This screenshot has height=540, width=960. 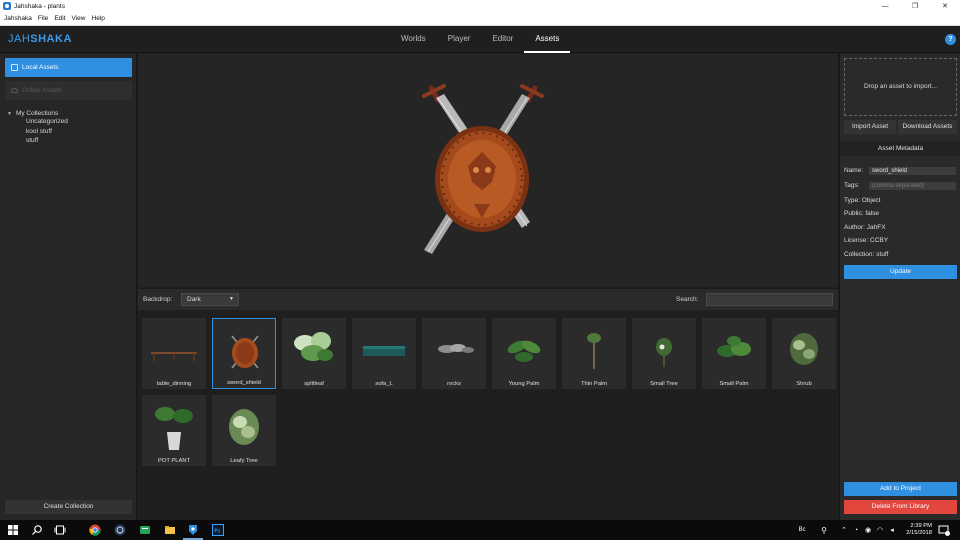 What do you see at coordinates (480, 19) in the screenshot?
I see `menu-bar: Jahshaka File Edit View Help` at bounding box center [480, 19].